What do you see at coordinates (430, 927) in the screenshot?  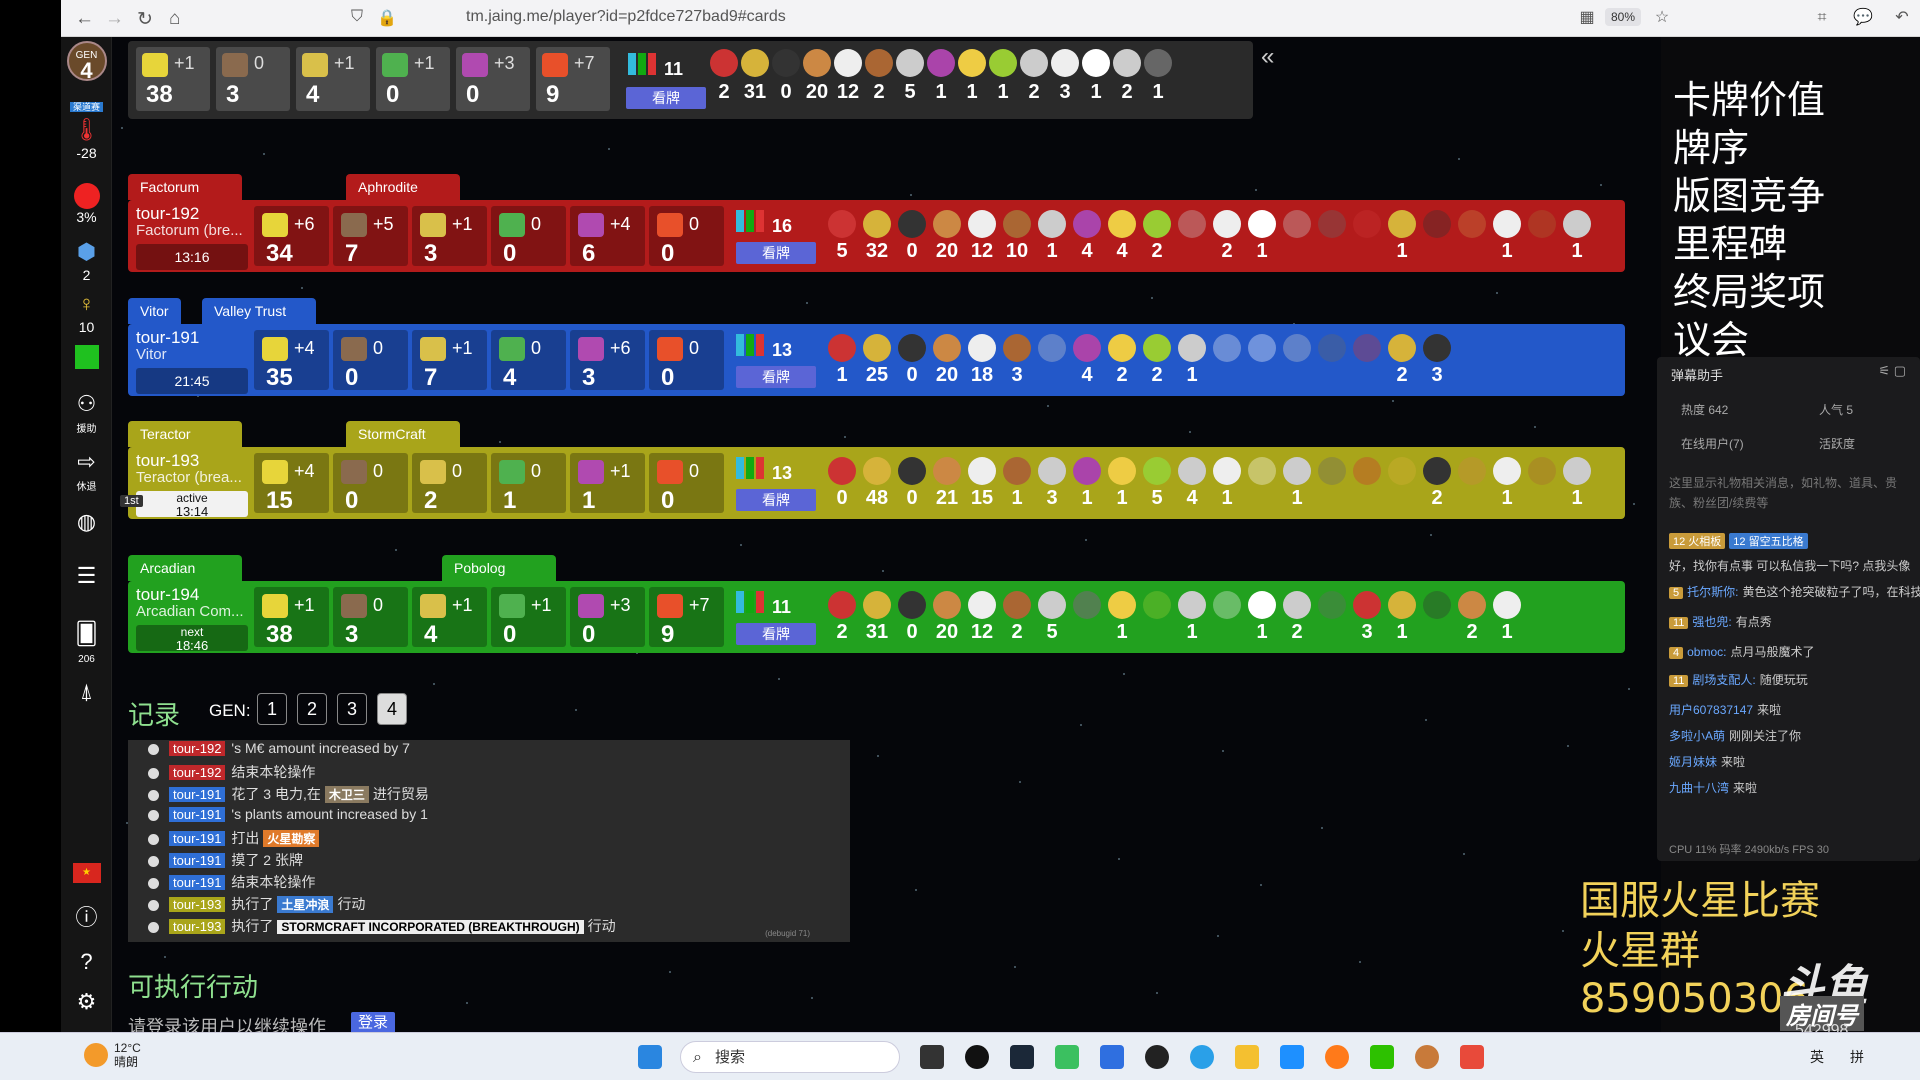 I see `card-name: STORMCRAFT INCORPORATED (BREAKTHROUGH)` at bounding box center [430, 927].